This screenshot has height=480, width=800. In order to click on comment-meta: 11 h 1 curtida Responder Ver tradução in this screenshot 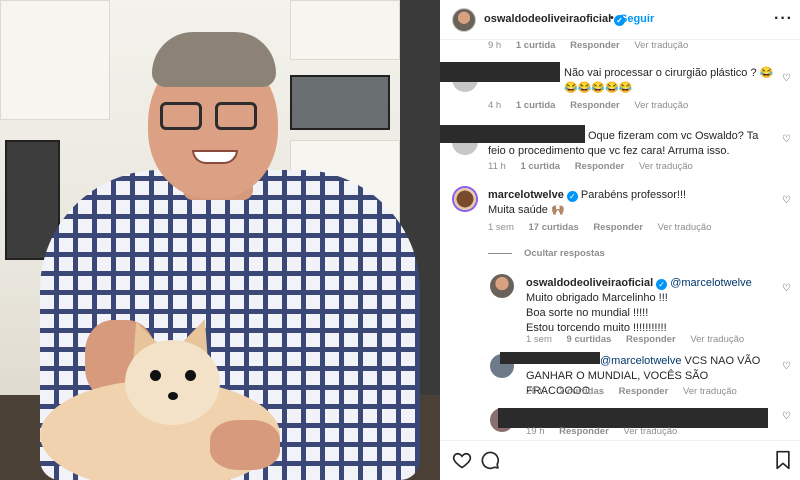, I will do `click(596, 166)`.